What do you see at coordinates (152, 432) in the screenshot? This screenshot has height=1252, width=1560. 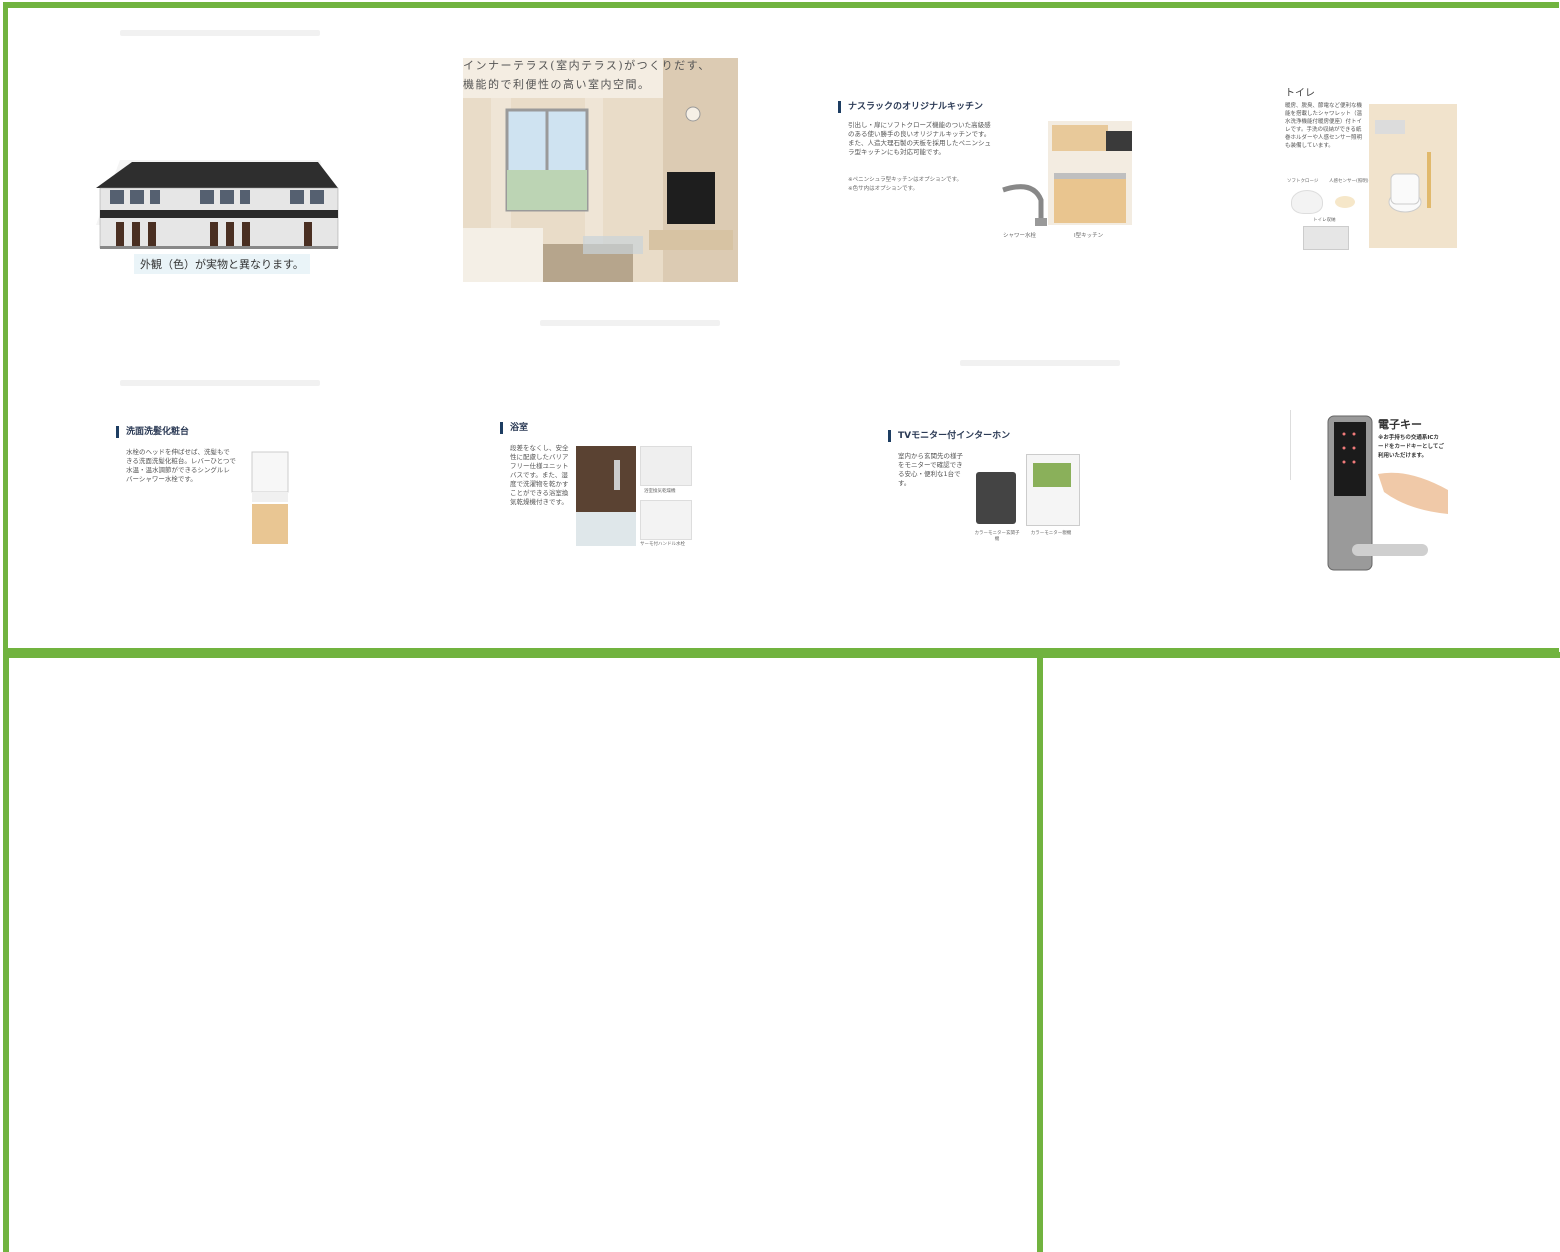 I see `washbasin-title: 洗面洗髪化粧台` at bounding box center [152, 432].